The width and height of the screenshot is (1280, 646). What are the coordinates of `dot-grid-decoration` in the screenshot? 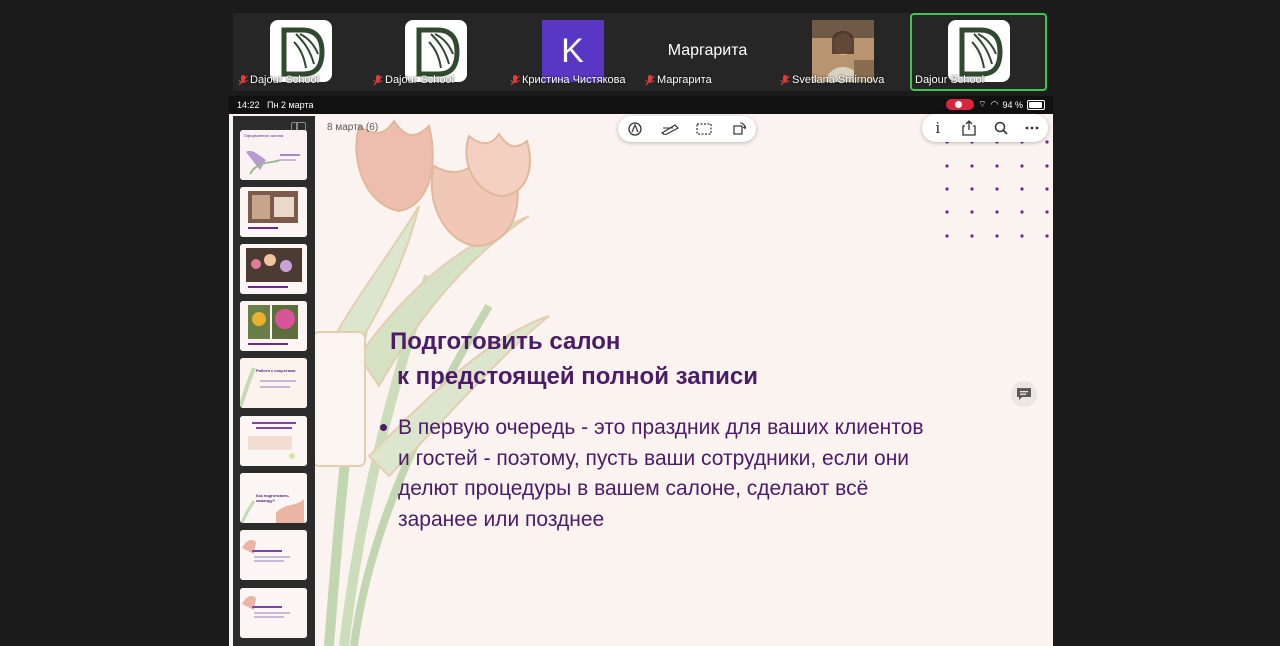 It's located at (997, 189).